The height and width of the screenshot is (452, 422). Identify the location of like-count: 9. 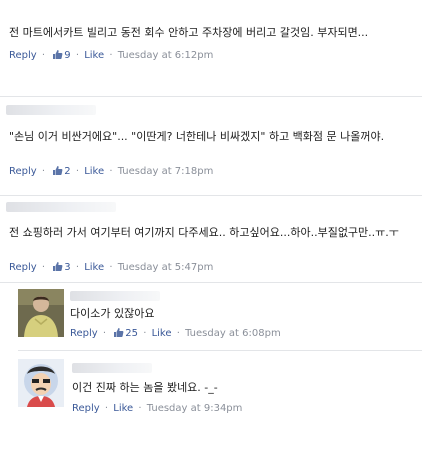
(62, 55).